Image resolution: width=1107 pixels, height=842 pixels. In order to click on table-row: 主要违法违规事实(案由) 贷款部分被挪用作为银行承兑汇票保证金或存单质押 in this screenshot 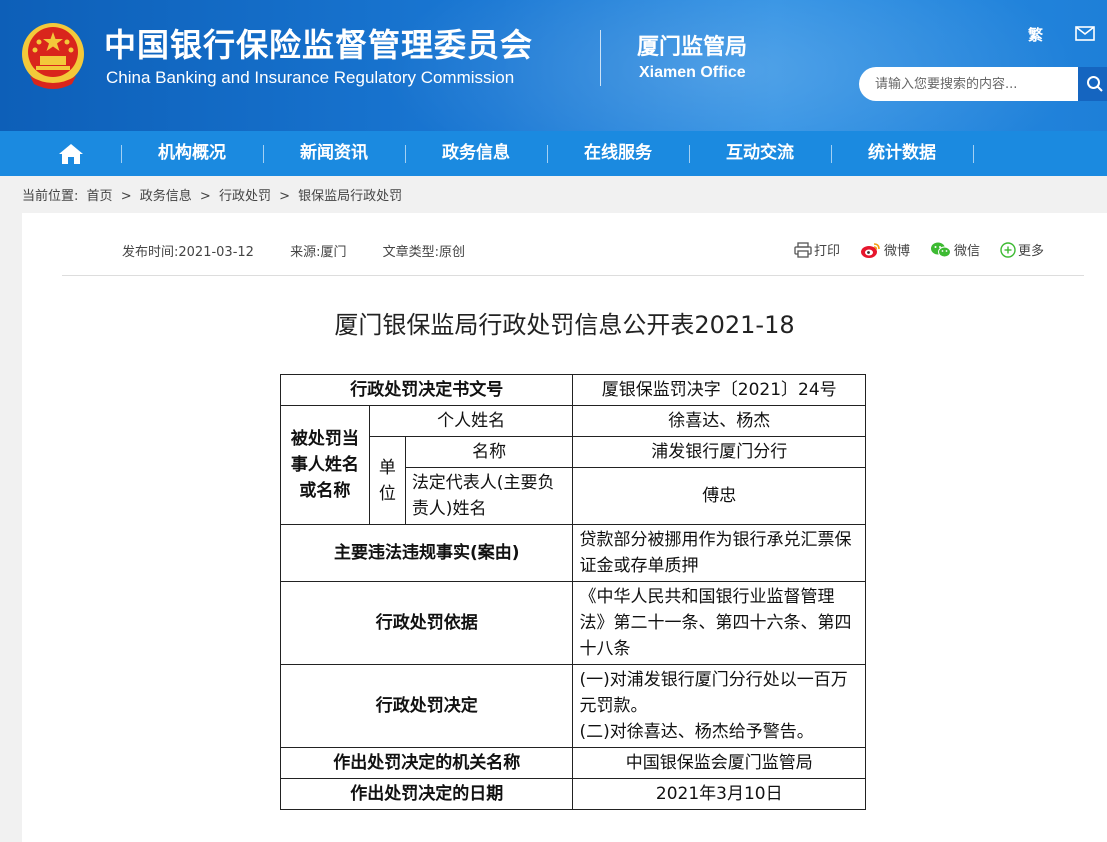, I will do `click(572, 553)`.